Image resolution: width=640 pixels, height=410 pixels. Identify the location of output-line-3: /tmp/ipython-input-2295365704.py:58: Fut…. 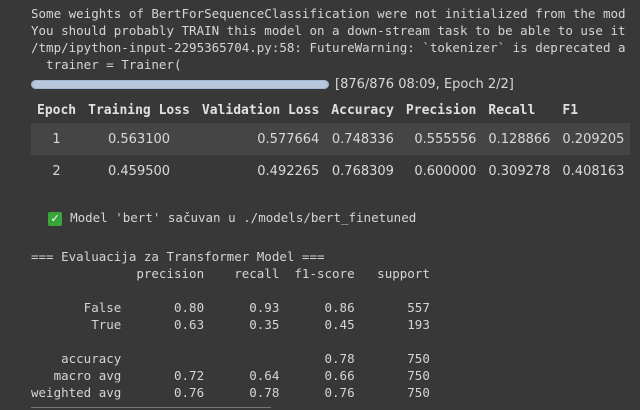
(328, 47).